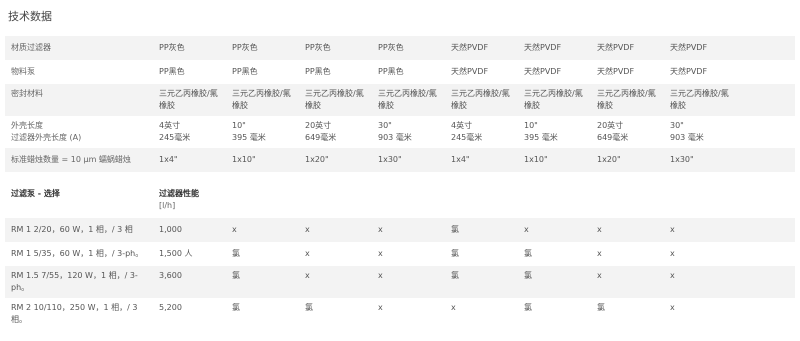 The image size is (800, 341). Describe the element at coordinates (77, 253) in the screenshot. I see `pump-label: RM 1 5/35，60 W，1 相，/ 3-ph。` at that location.